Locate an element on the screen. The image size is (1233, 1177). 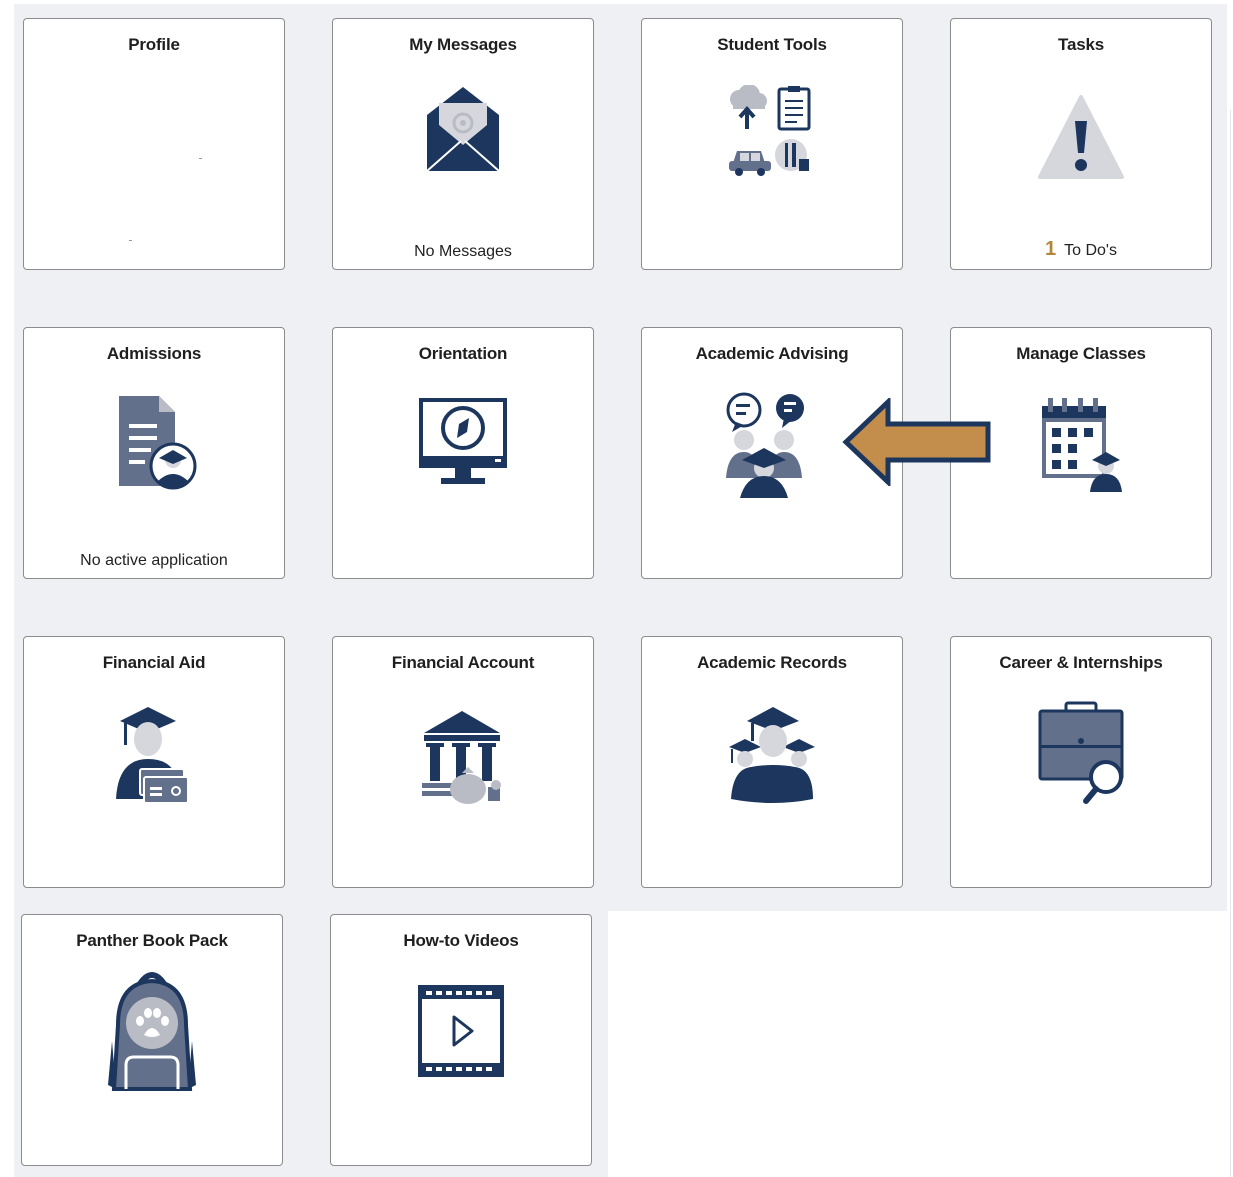
graduates-group-icon is located at coordinates (772, 757).